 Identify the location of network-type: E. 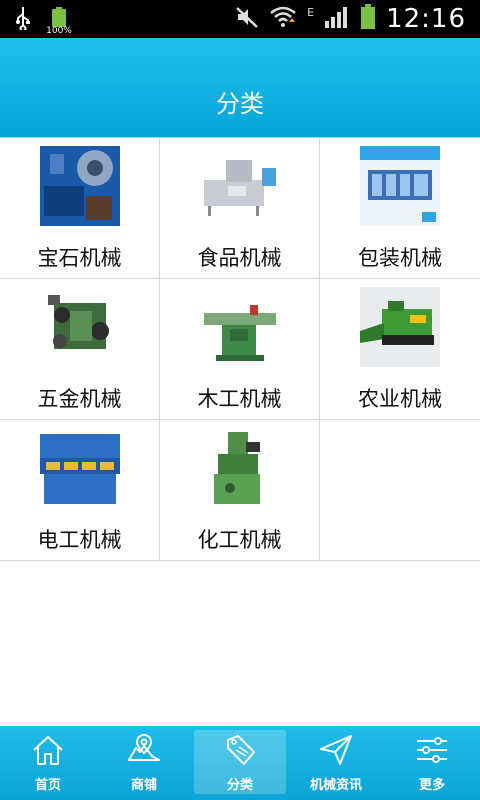
(311, 12).